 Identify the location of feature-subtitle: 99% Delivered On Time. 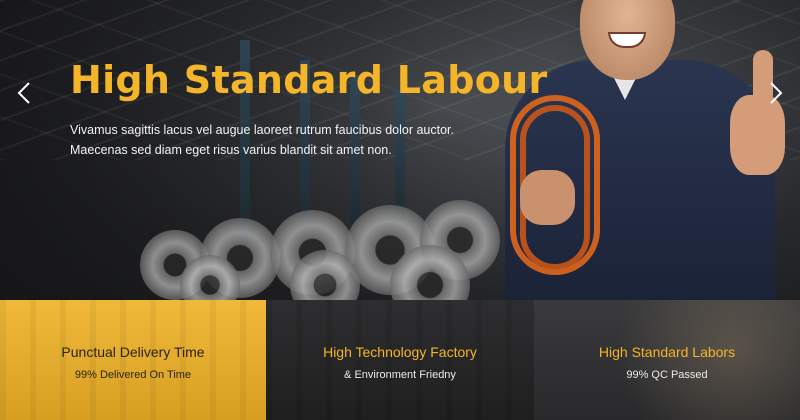
(133, 375).